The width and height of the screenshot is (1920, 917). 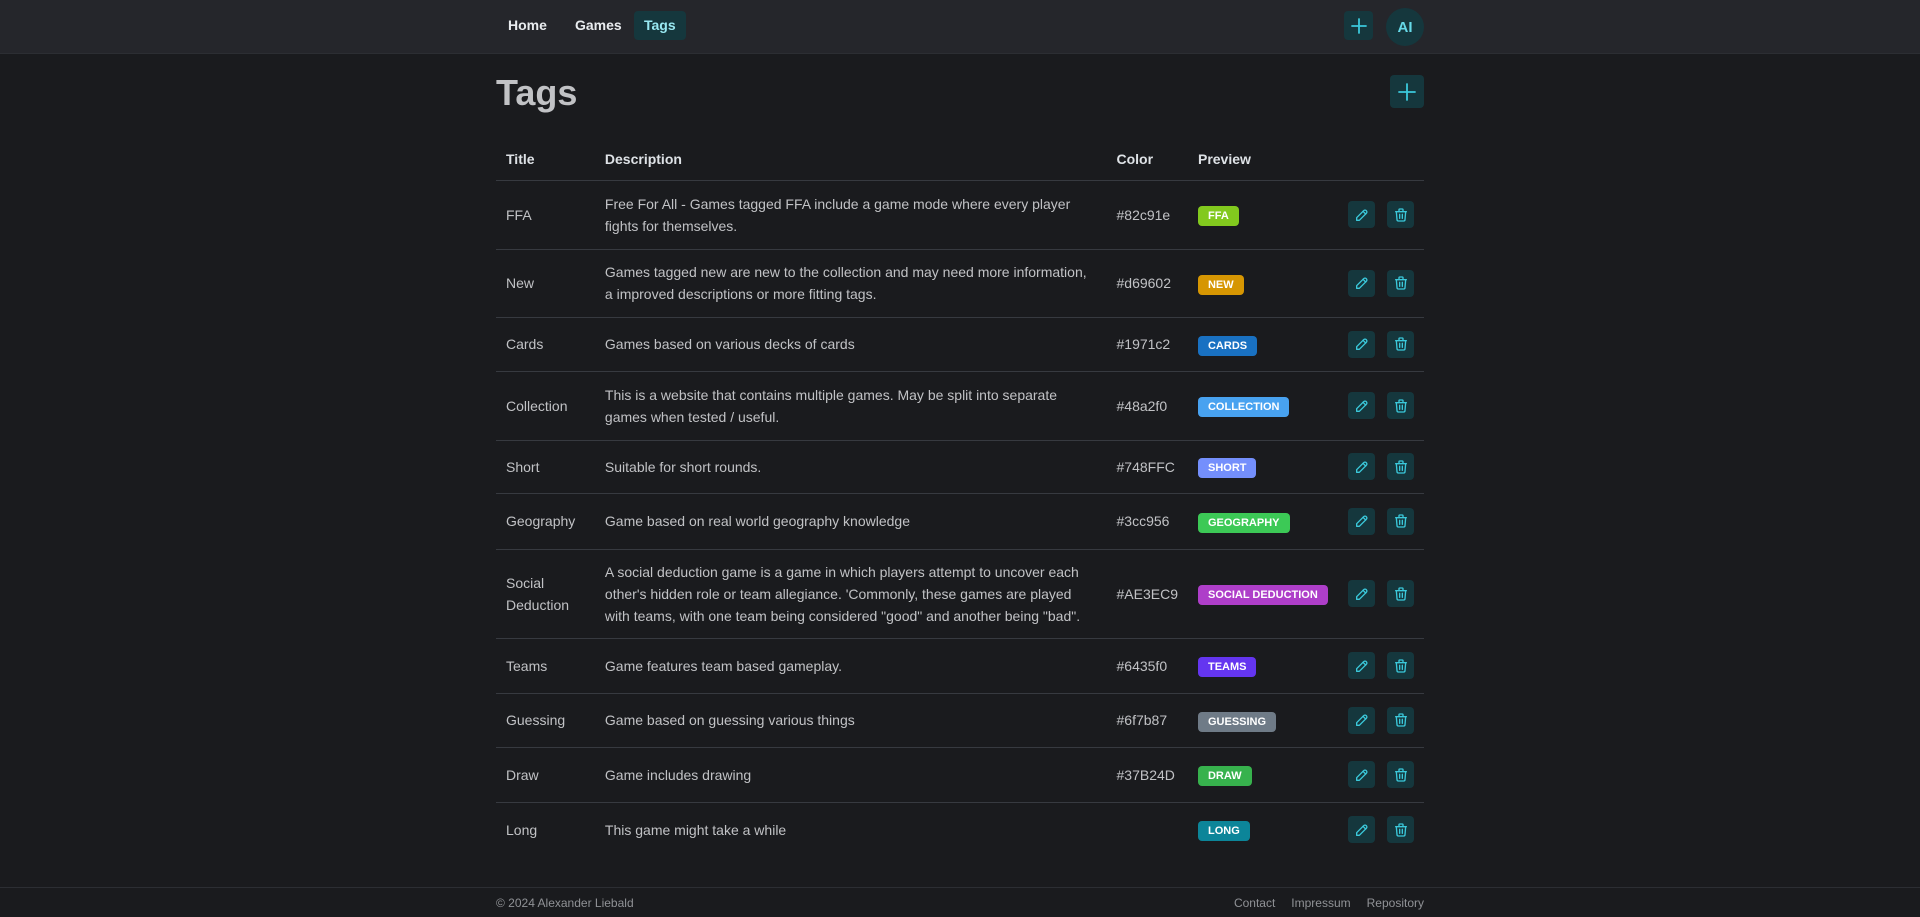 What do you see at coordinates (1147, 344) in the screenshot?
I see `tag-color: #1971c2` at bounding box center [1147, 344].